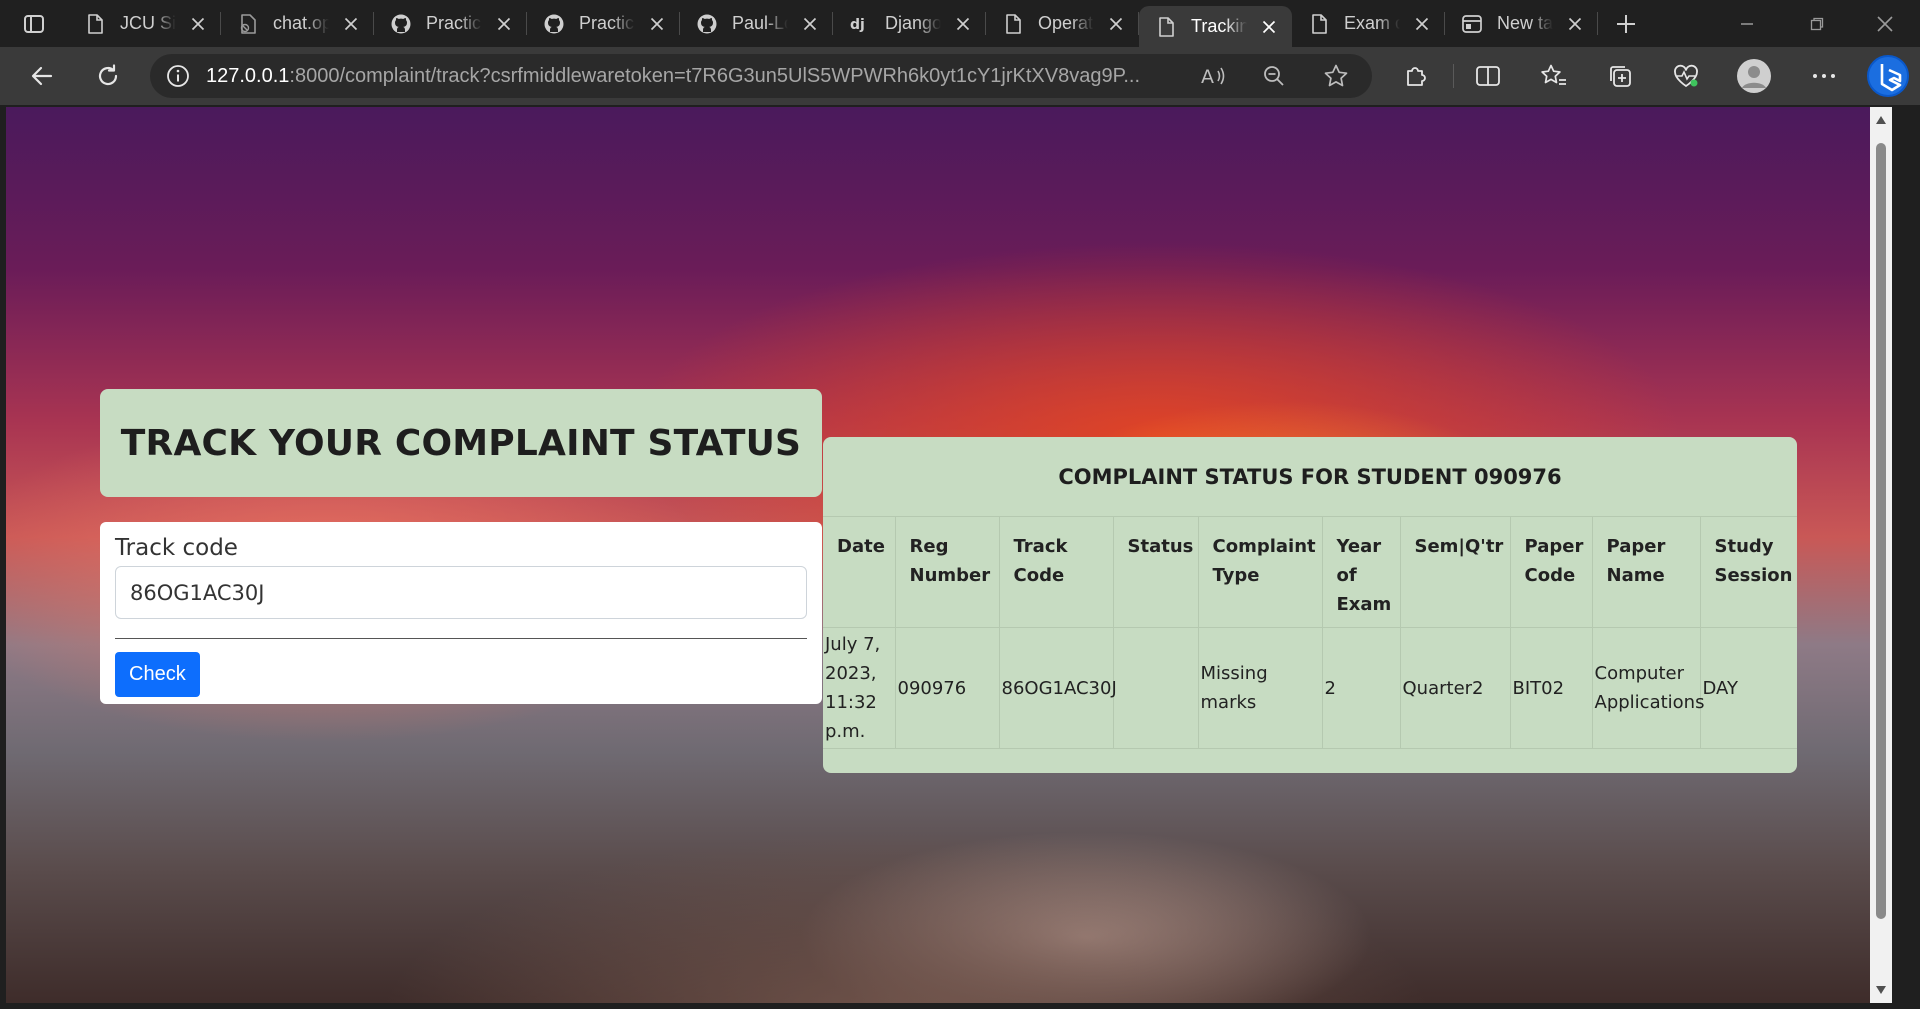 The height and width of the screenshot is (1009, 1920). I want to click on browser-tab: Paul-Lo, so click(756, 23).